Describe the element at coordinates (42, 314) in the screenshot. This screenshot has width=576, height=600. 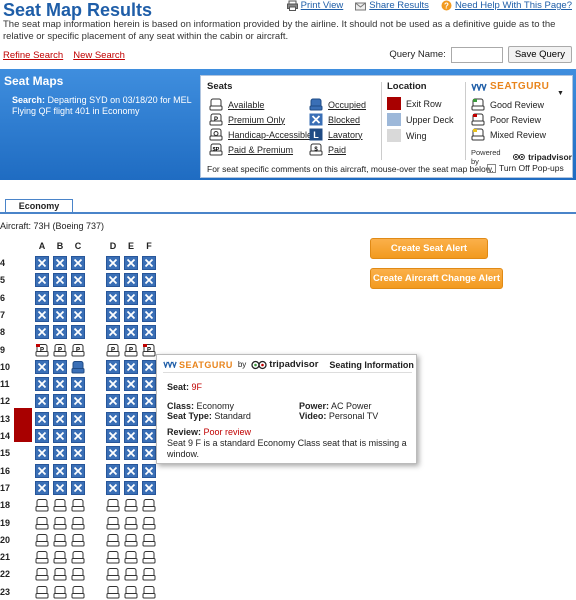
I see `seat-7a-blocked` at that location.